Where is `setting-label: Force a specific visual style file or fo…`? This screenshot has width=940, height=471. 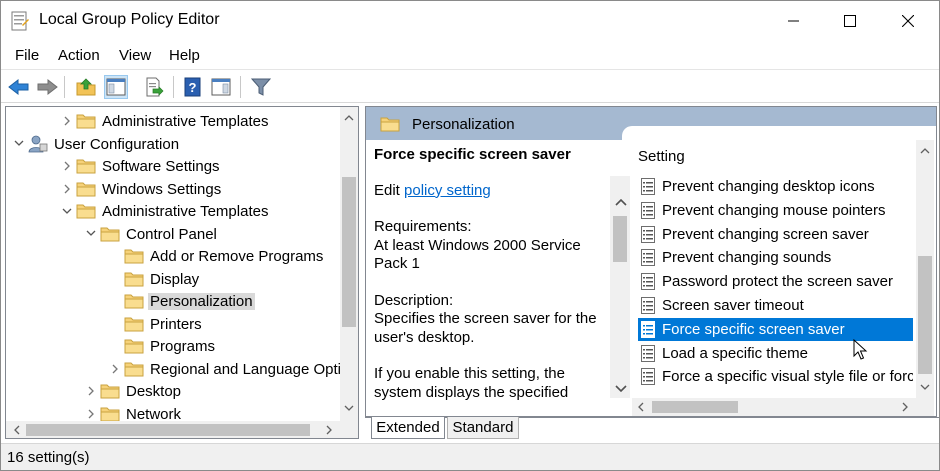
setting-label: Force a specific visual style file or fo… is located at coordinates (787, 377).